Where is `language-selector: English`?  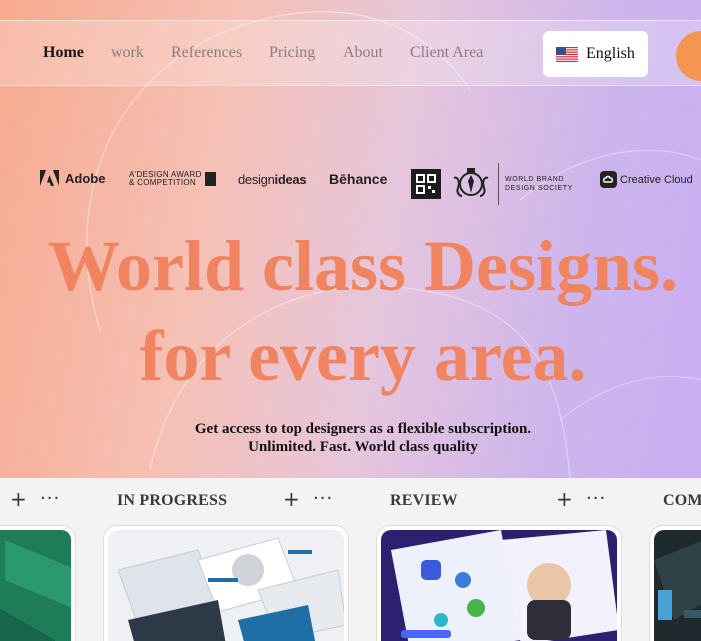 language-selector: English is located at coordinates (595, 54).